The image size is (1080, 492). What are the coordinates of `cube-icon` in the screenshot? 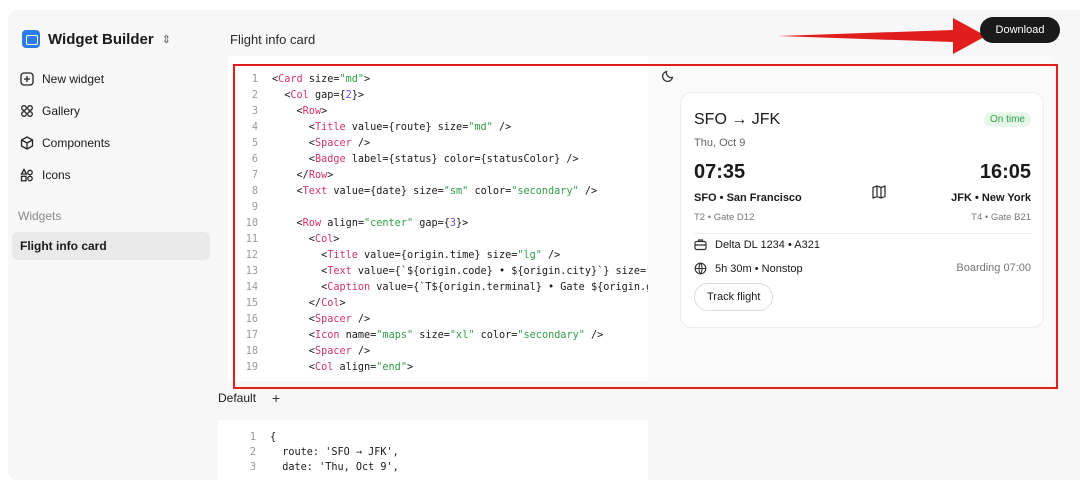 It's located at (27, 143).